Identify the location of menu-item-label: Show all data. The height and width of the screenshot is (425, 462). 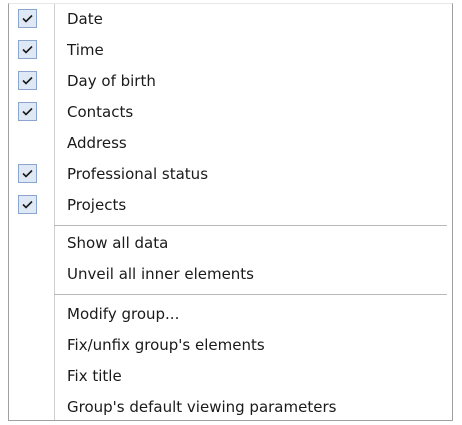
(118, 243).